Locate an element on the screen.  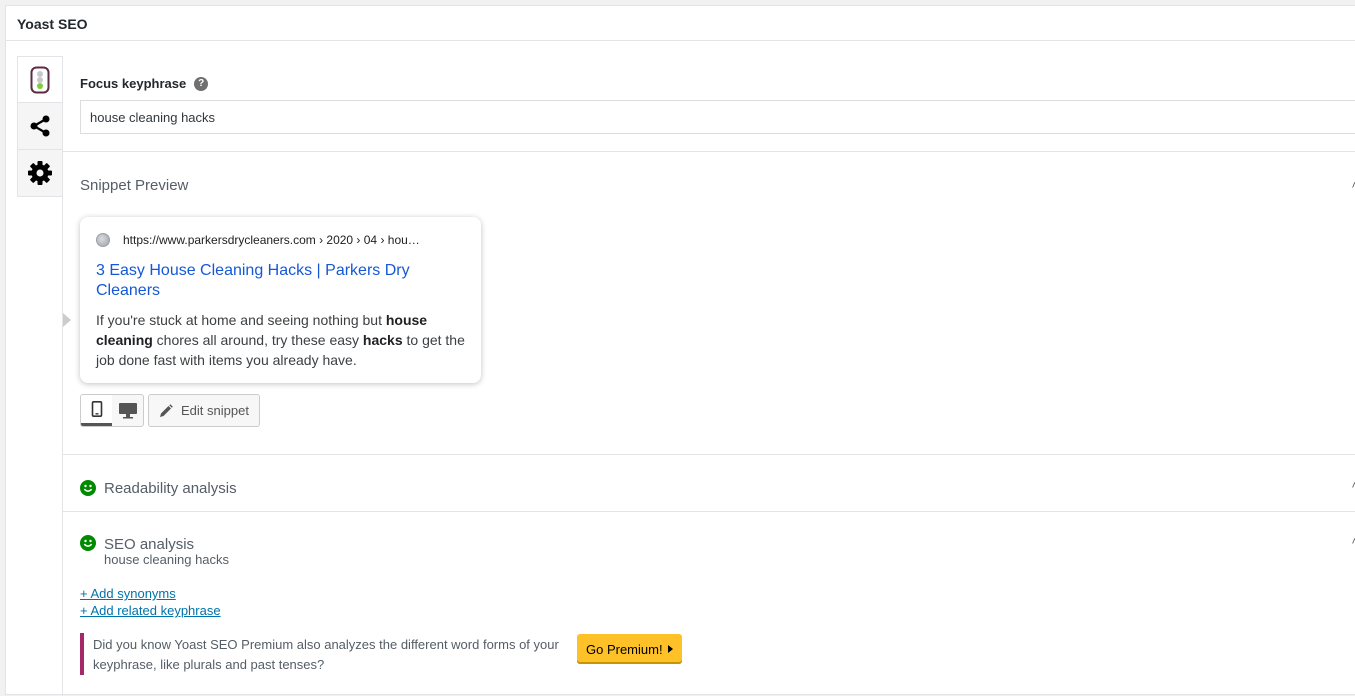
pencil-icon is located at coordinates (166, 410).